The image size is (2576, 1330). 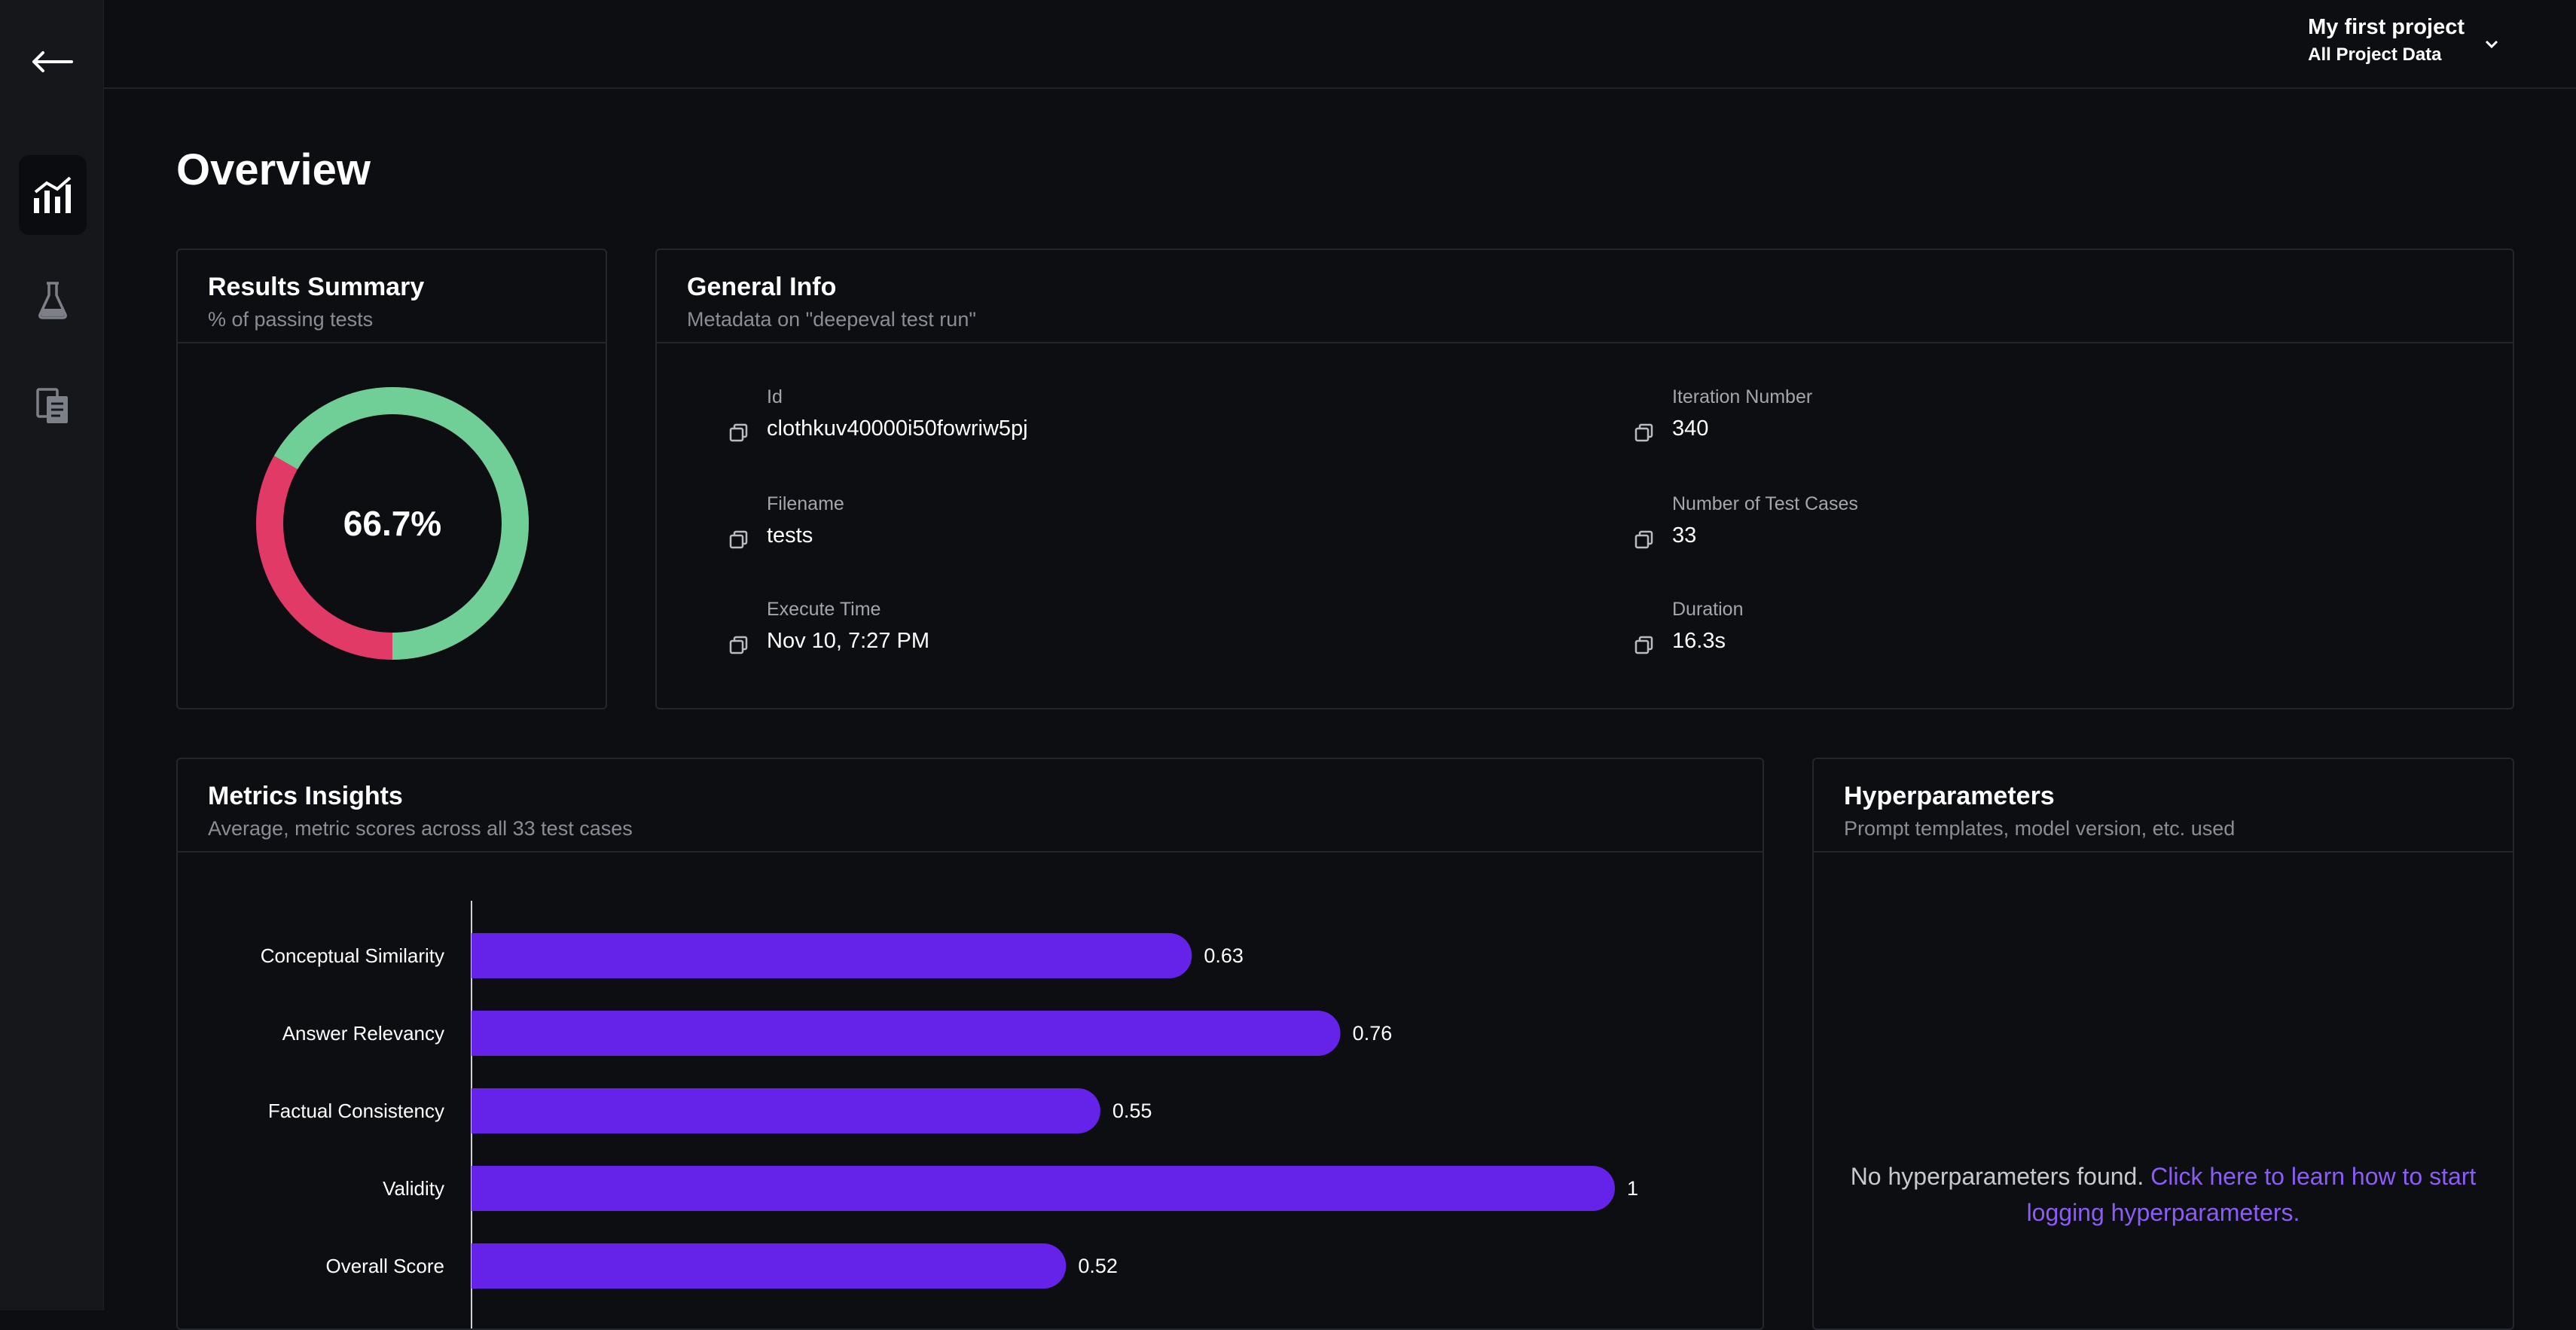 What do you see at coordinates (356, 1111) in the screenshot?
I see `category-label: Factual Consistency` at bounding box center [356, 1111].